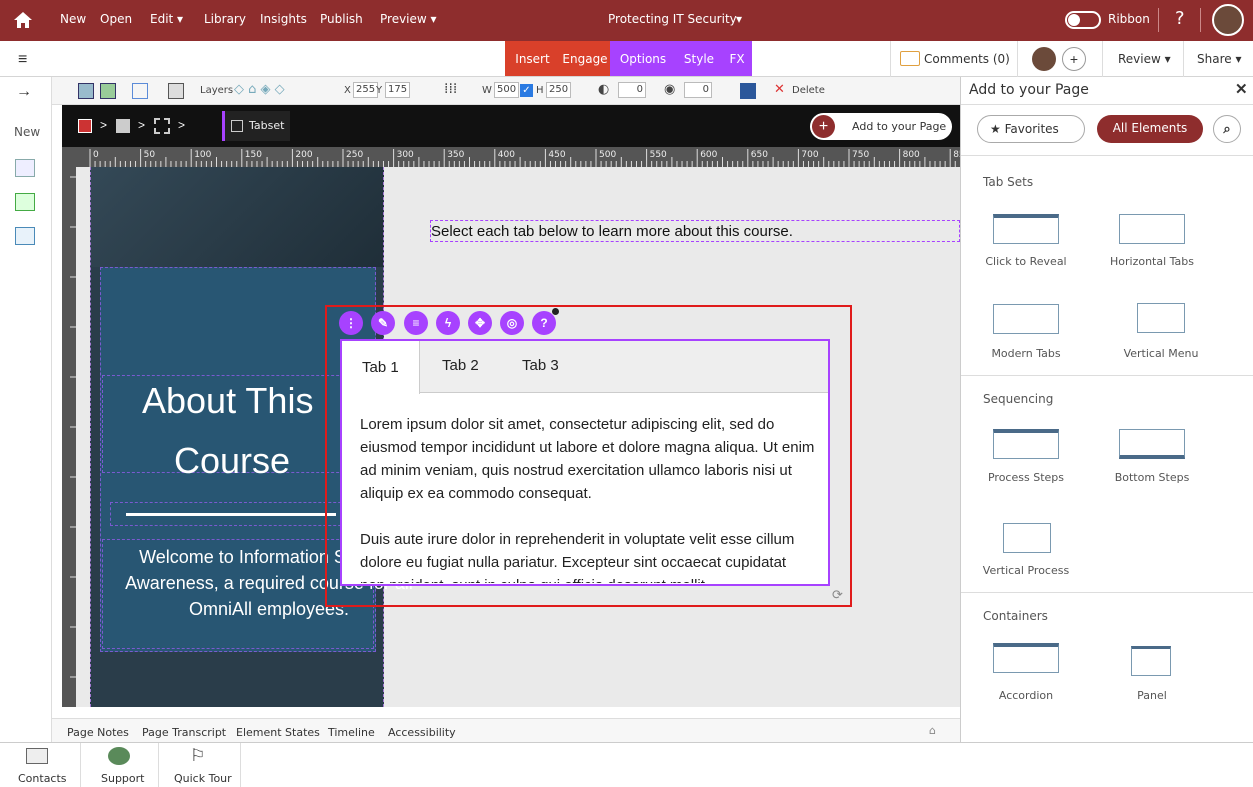  What do you see at coordinates (1241, 89) in the screenshot?
I see `close-icon: ✕` at bounding box center [1241, 89].